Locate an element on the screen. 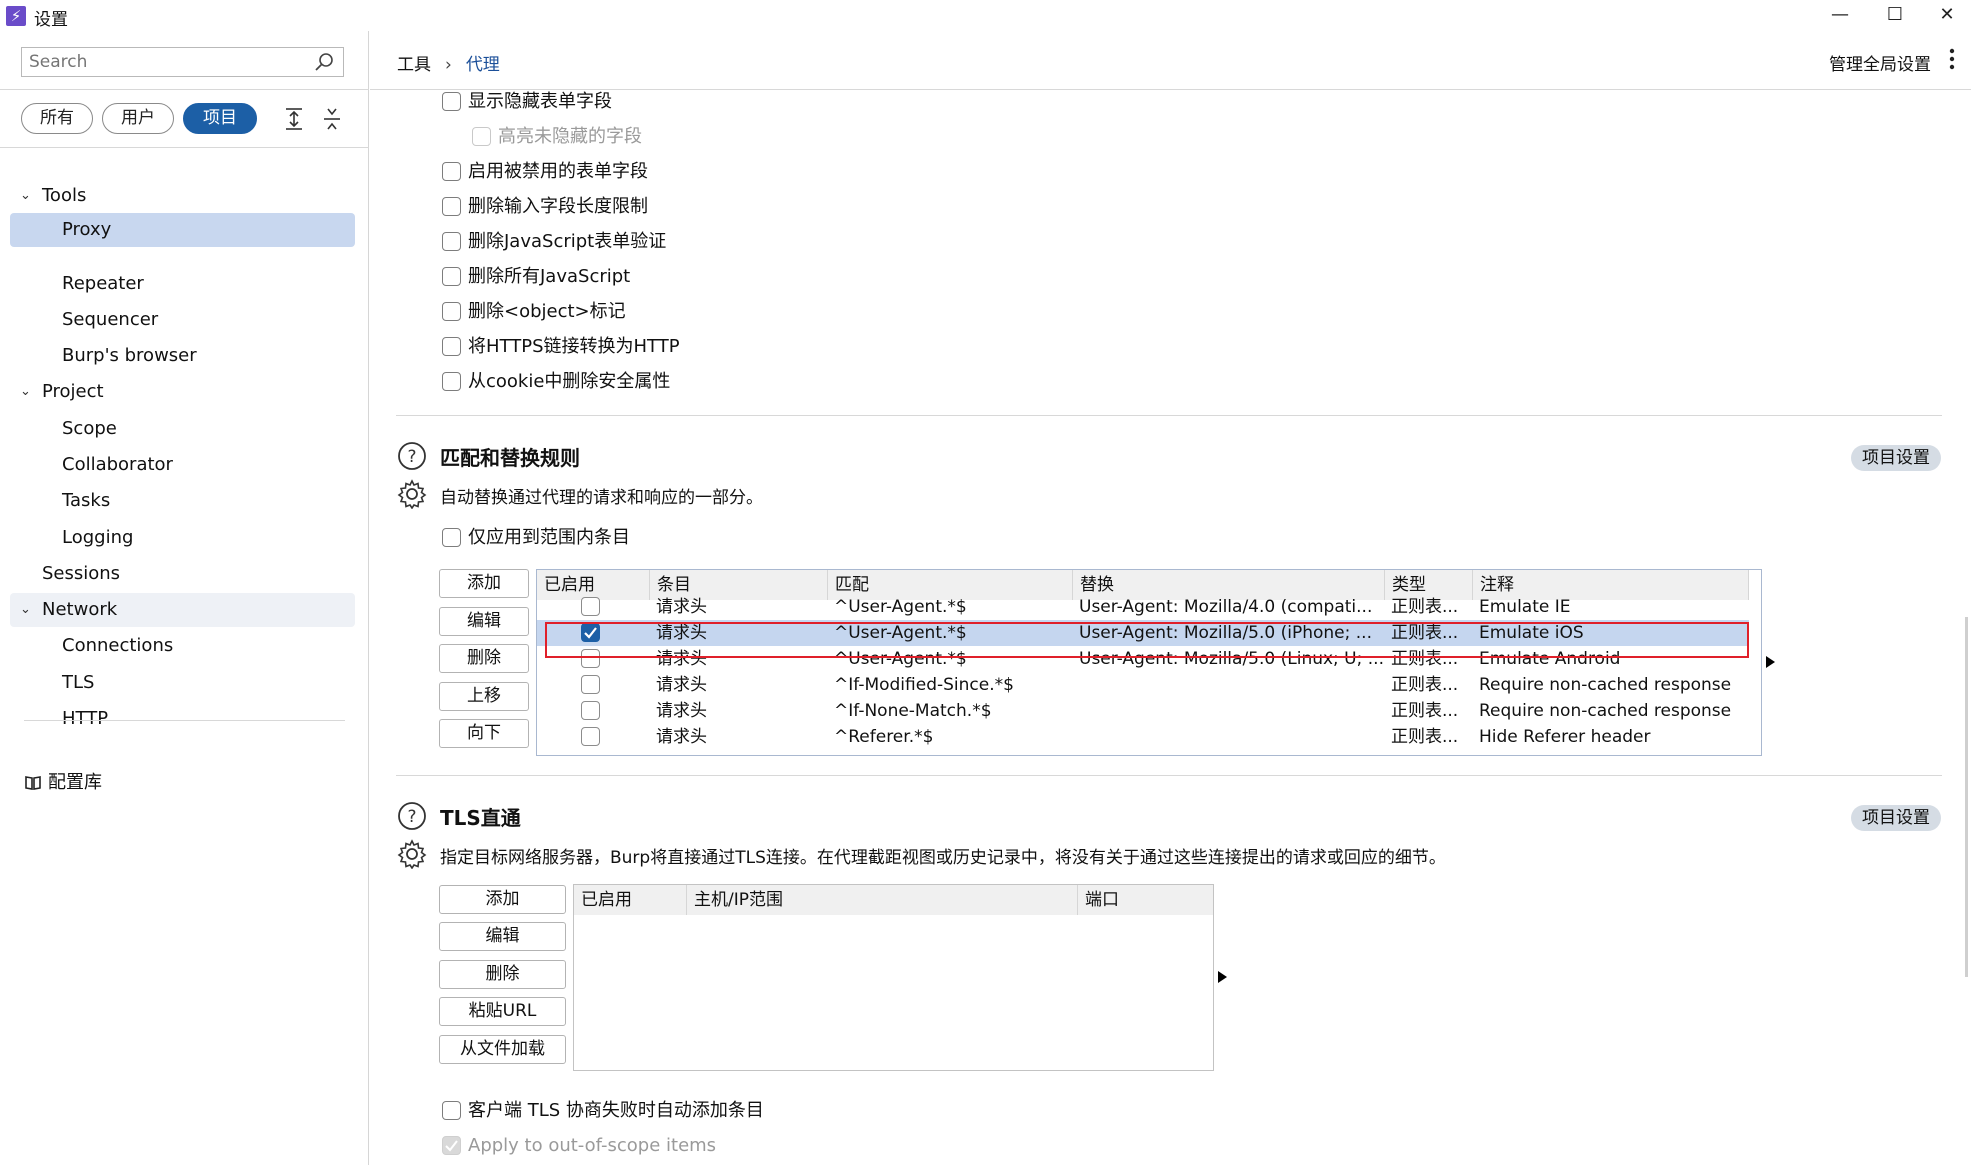 Image resolution: width=1971 pixels, height=1165 pixels. match-replace-description: 自动替换通过代理的请求和响应的一部分。 is located at coordinates (601, 498).